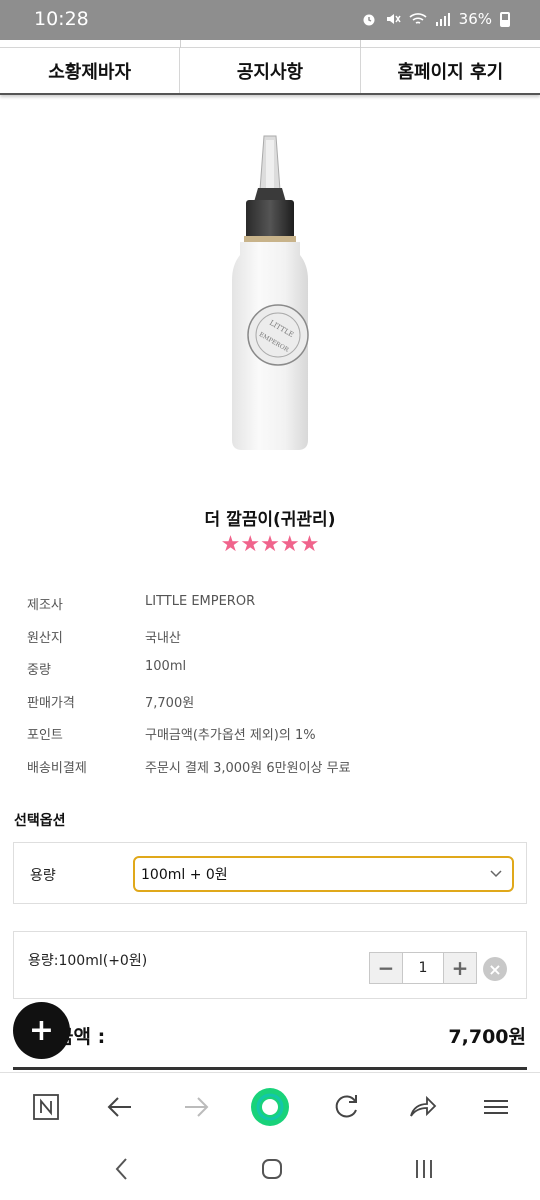 The image size is (540, 1200). What do you see at coordinates (90, 70) in the screenshot?
I see `tab-bazaar: 소황제바자` at bounding box center [90, 70].